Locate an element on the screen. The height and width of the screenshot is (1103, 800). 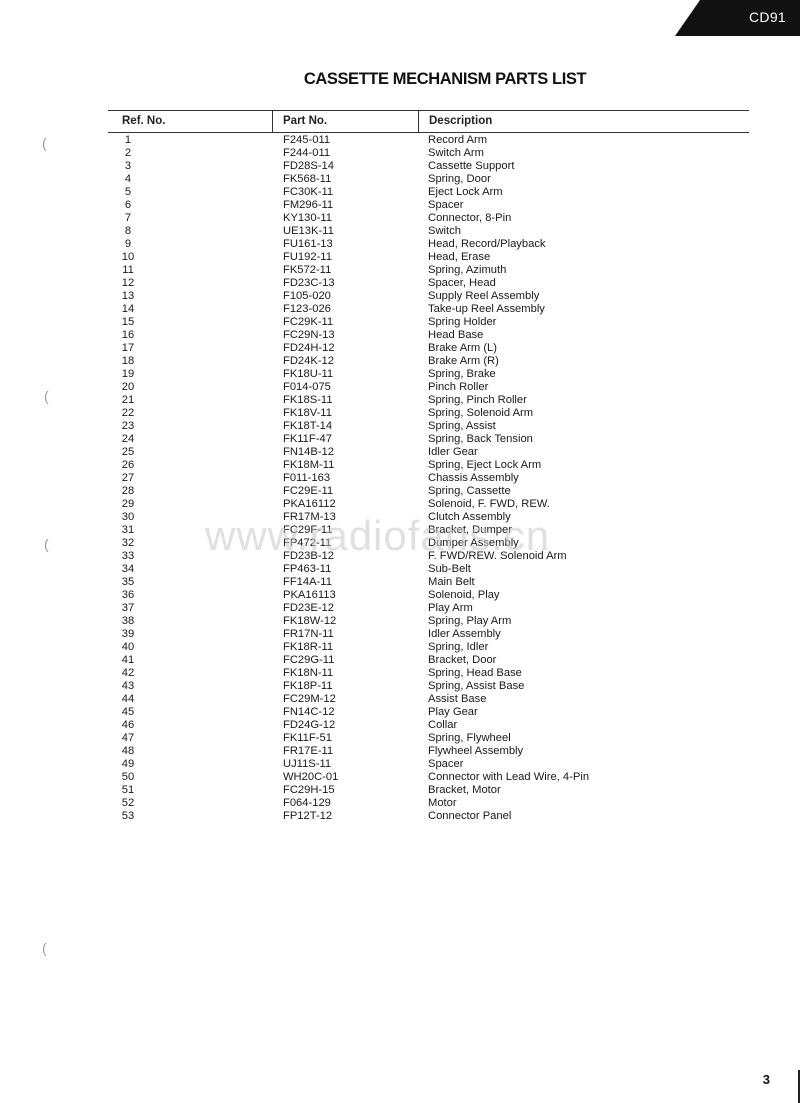
model-tab: CD91 is located at coordinates (737, 18).